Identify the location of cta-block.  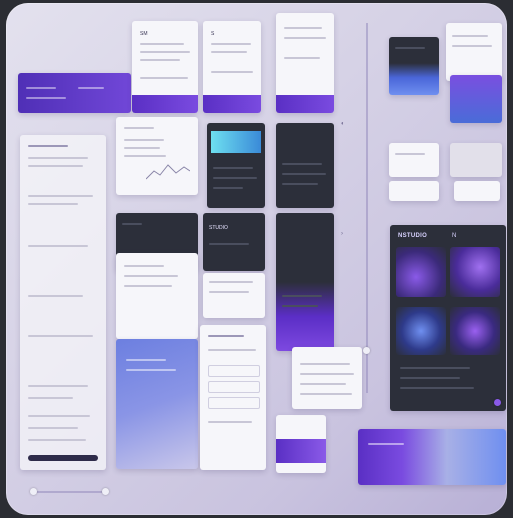
(301, 451).